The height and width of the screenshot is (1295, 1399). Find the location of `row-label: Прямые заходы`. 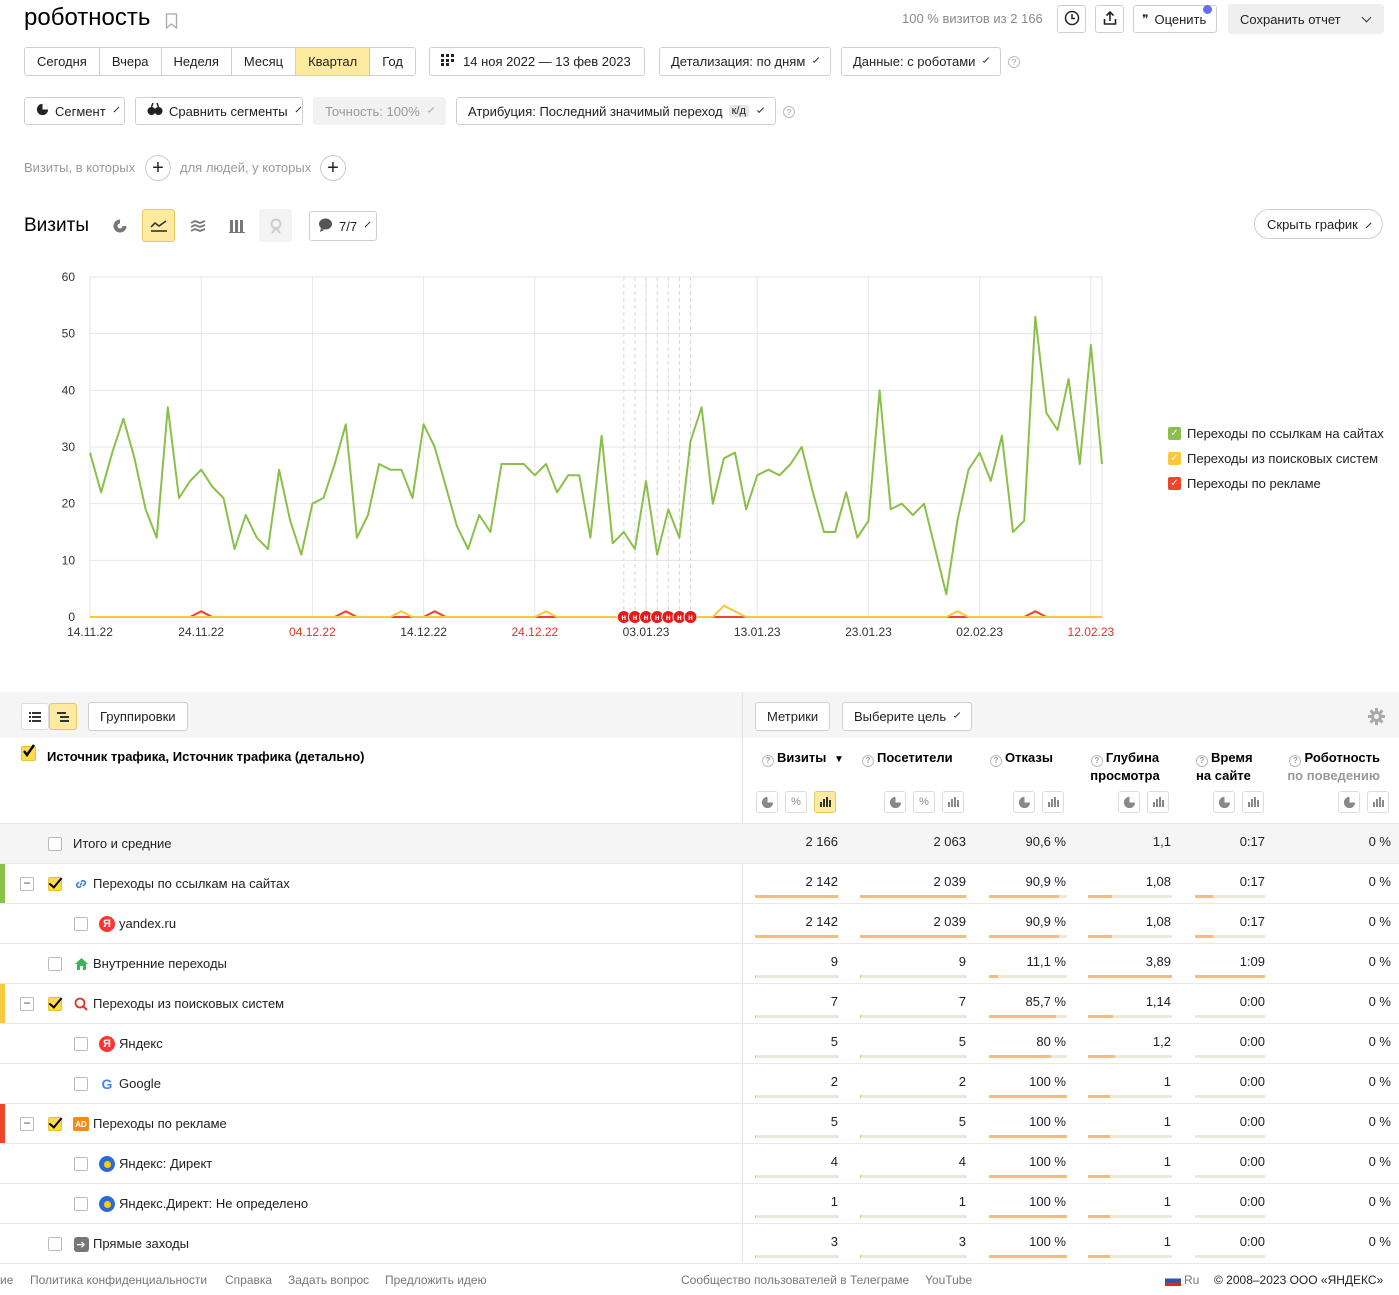

row-label: Прямые заходы is located at coordinates (141, 1243).